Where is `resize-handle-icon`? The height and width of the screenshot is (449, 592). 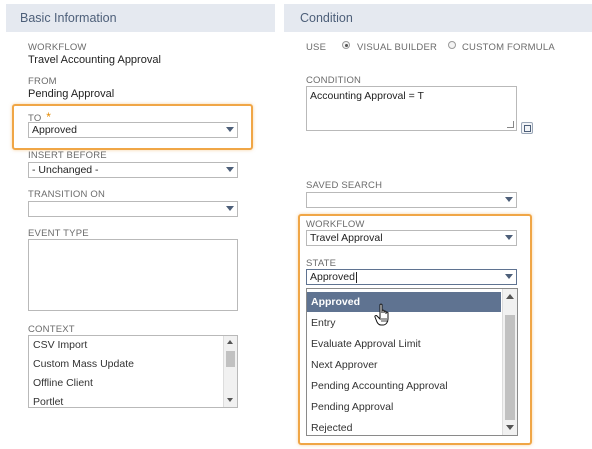 resize-handle-icon is located at coordinates (510, 124).